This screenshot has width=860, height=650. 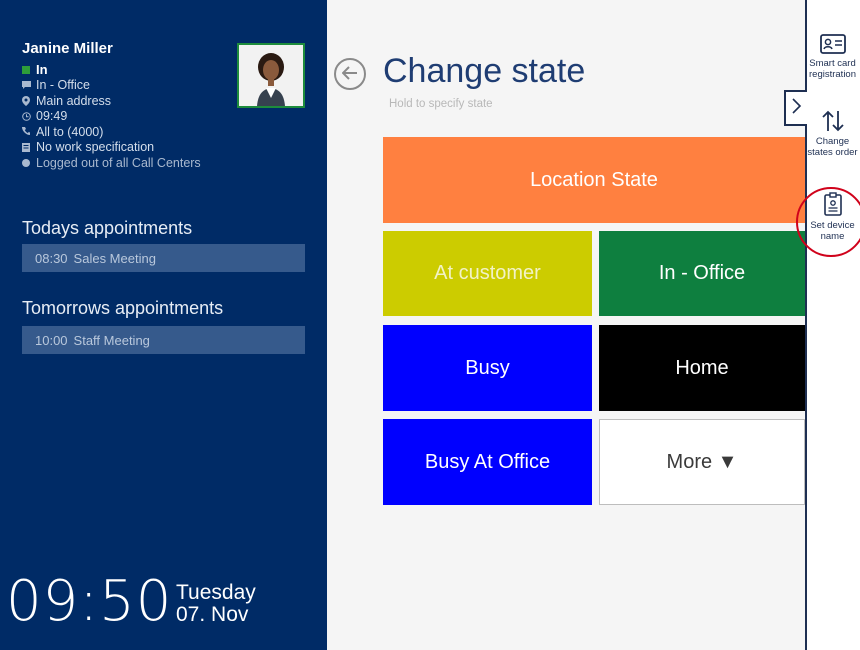 What do you see at coordinates (594, 180) in the screenshot?
I see `location-state-tile: Location State` at bounding box center [594, 180].